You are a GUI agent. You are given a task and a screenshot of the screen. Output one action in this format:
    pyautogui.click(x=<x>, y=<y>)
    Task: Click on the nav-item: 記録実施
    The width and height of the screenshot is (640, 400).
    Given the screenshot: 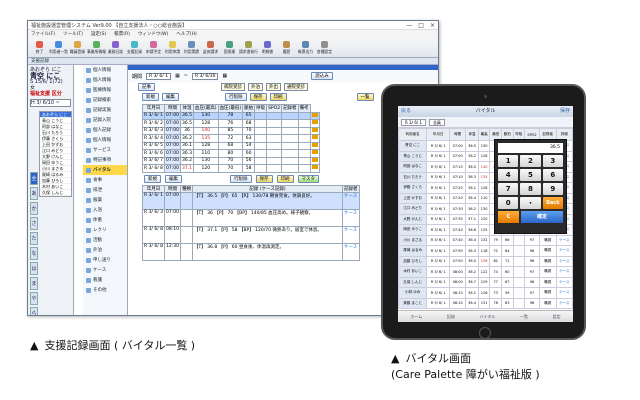 What is the action you would take?
    pyautogui.click(x=105, y=110)
    